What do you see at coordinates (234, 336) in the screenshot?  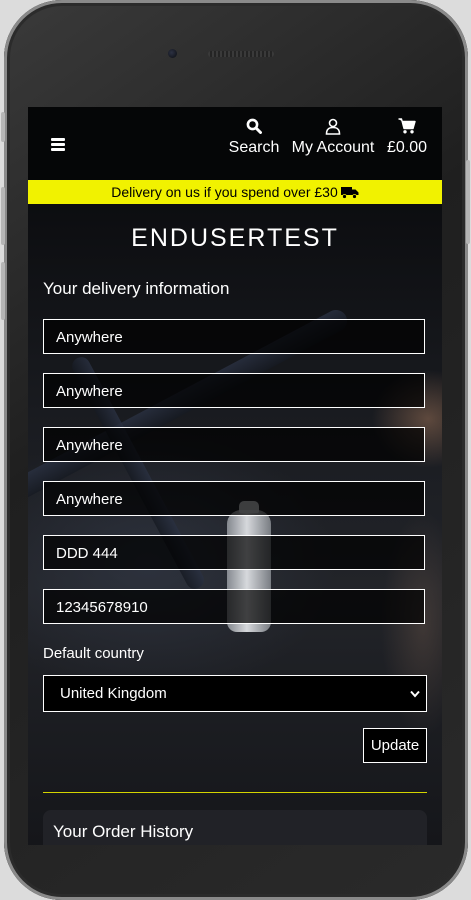 I see `street-address-1-field: Anywhere` at bounding box center [234, 336].